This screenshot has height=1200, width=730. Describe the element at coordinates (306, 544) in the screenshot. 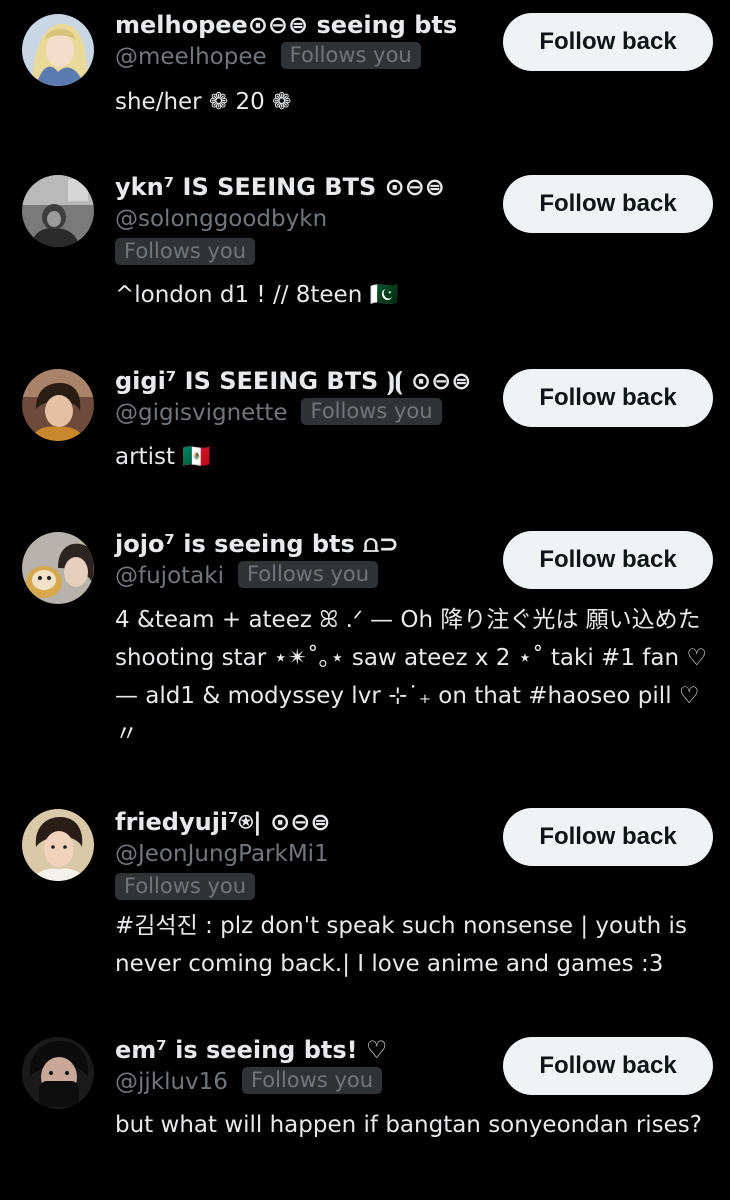

I see `display-name: jojo⁷ is seeing bts ⩍⊃` at that location.